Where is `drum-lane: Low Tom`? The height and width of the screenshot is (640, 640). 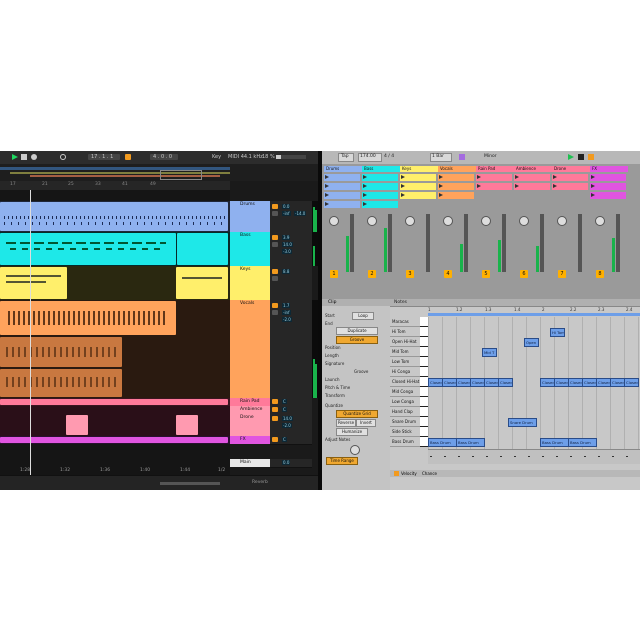
drum-lane: Low Tom is located at coordinates (406, 362).